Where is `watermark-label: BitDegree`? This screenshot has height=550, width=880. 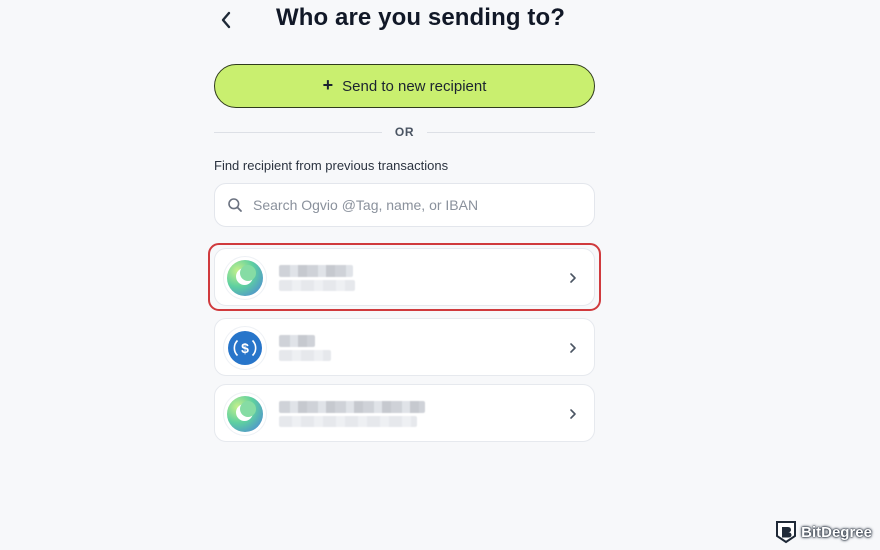 watermark-label: BitDegree is located at coordinates (836, 532).